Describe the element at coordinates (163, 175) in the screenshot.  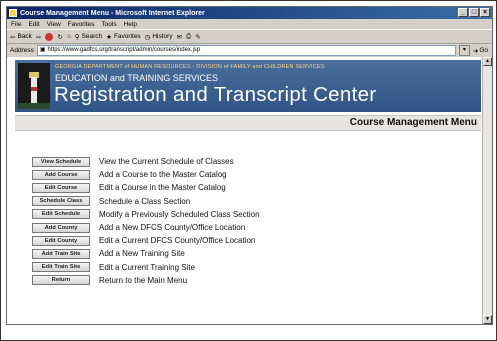
I see `item-description: Add a Course to the Master Catalog` at that location.